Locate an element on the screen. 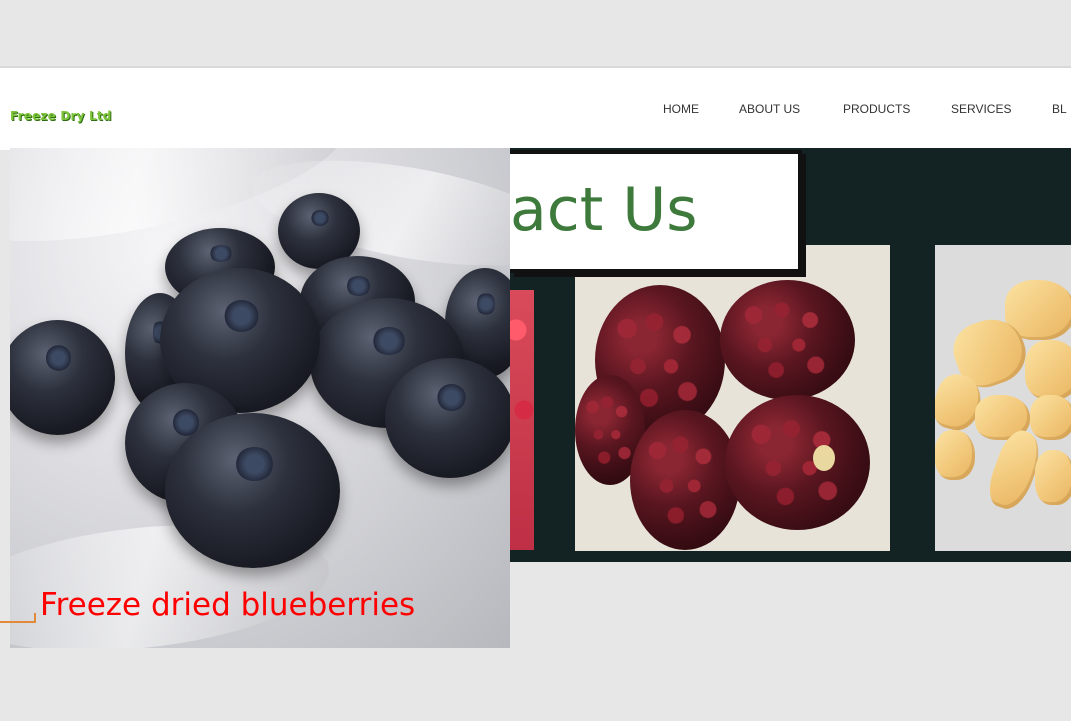 The height and width of the screenshot is (721, 1071). divider-line is located at coordinates (18, 618).